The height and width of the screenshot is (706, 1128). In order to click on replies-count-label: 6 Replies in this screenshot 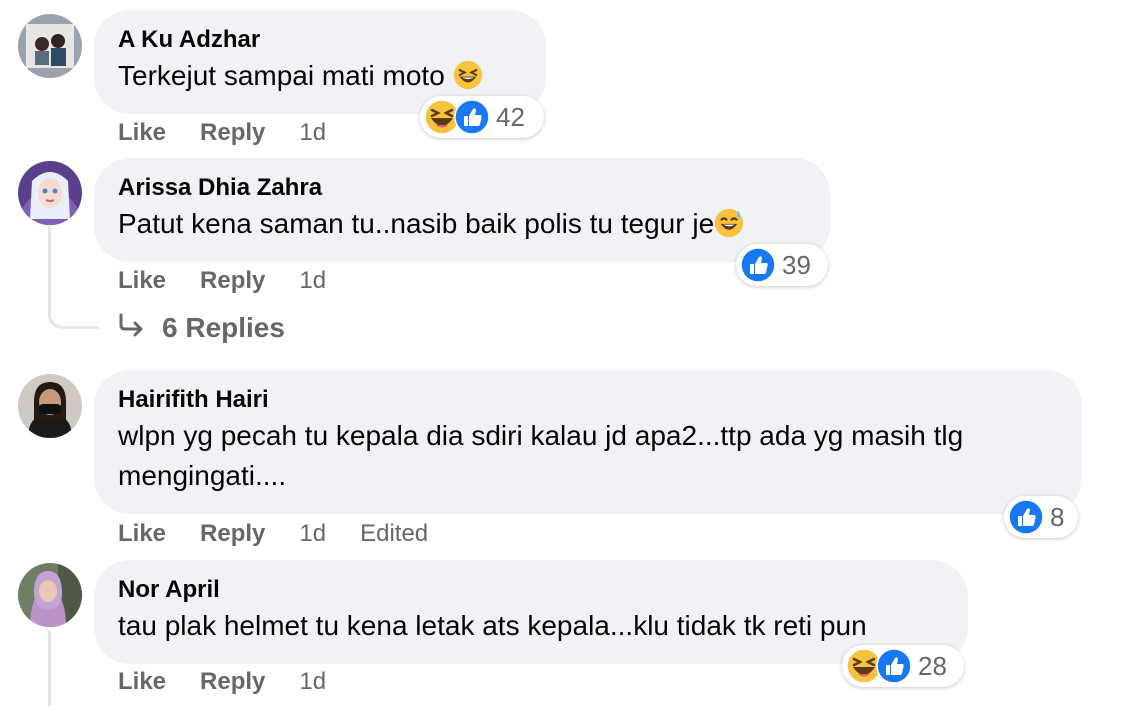, I will do `click(223, 328)`.